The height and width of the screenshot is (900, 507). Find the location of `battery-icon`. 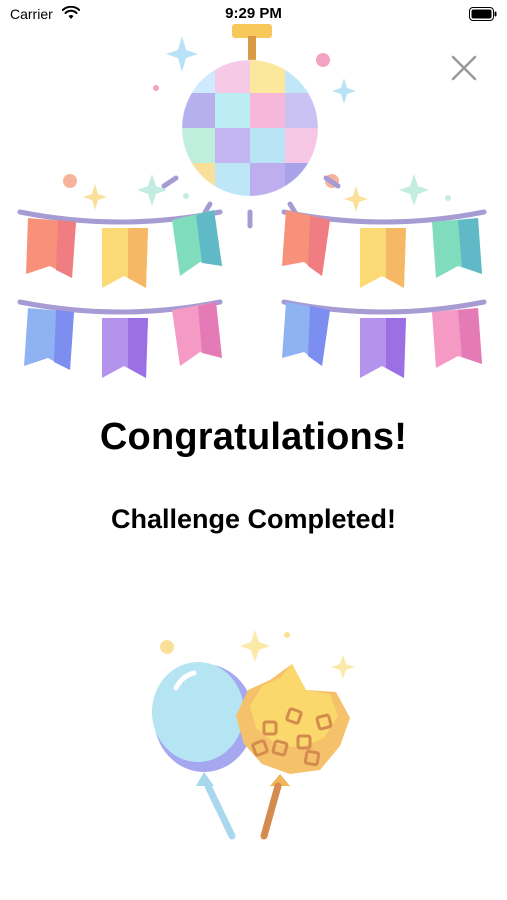

battery-icon is located at coordinates (483, 14).